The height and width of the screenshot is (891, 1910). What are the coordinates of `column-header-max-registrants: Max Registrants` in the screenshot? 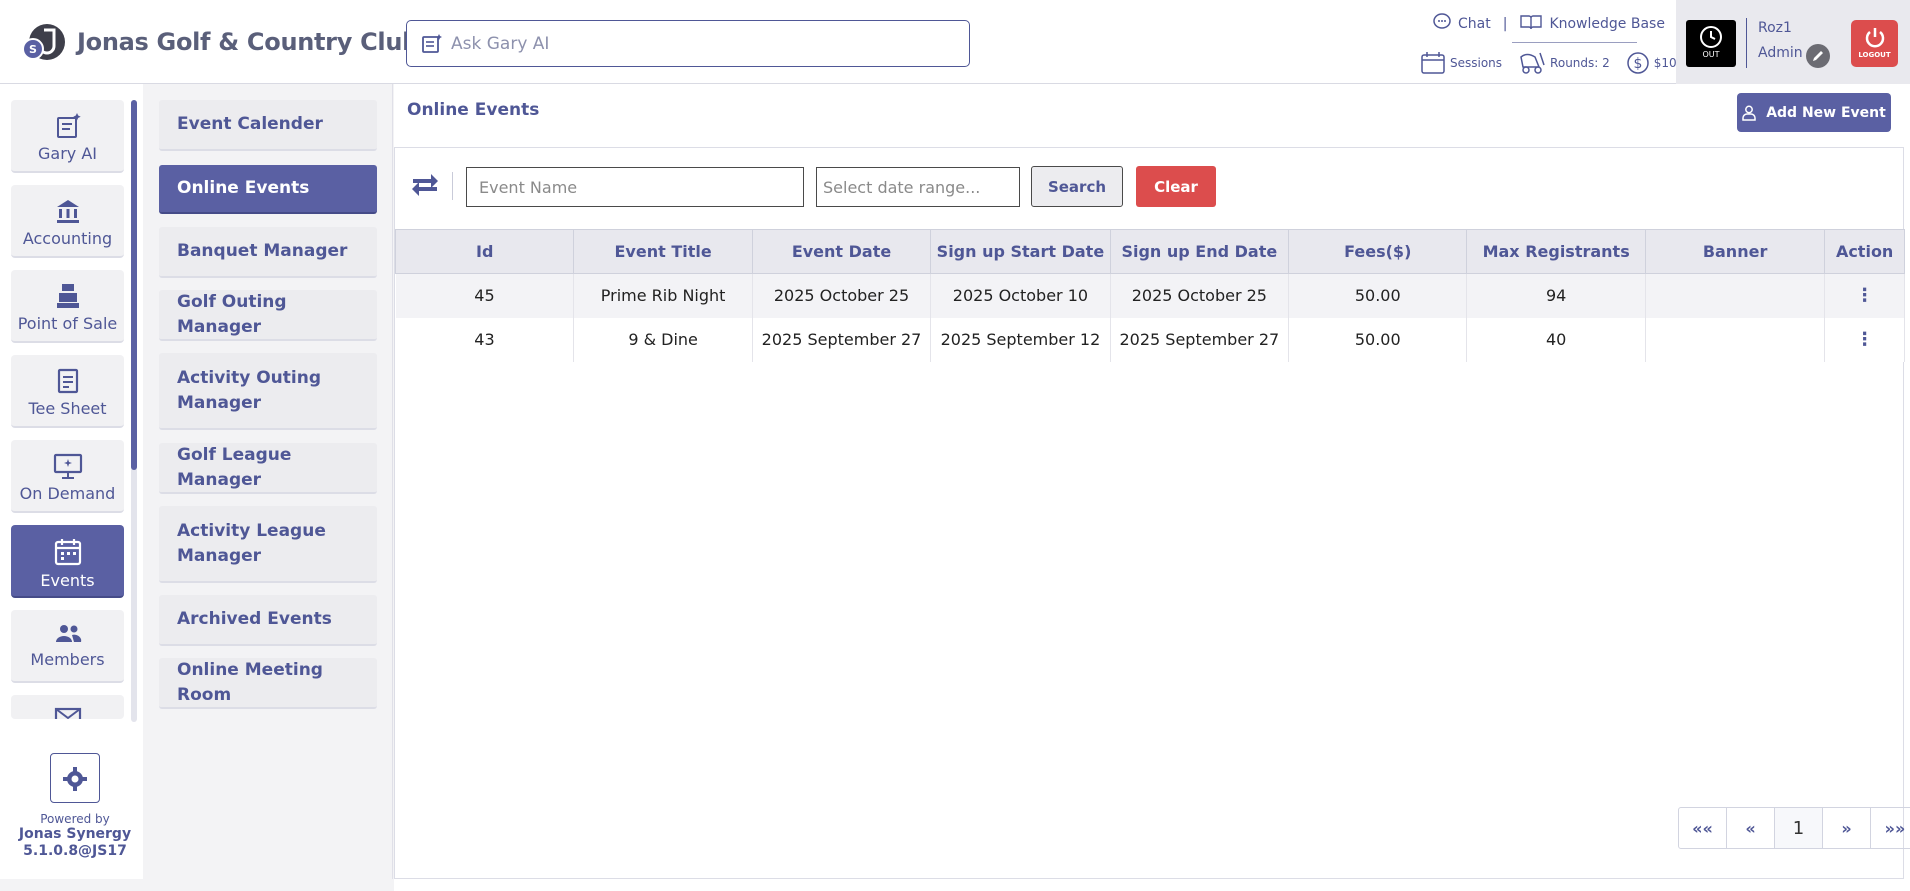 It's located at (1556, 251).